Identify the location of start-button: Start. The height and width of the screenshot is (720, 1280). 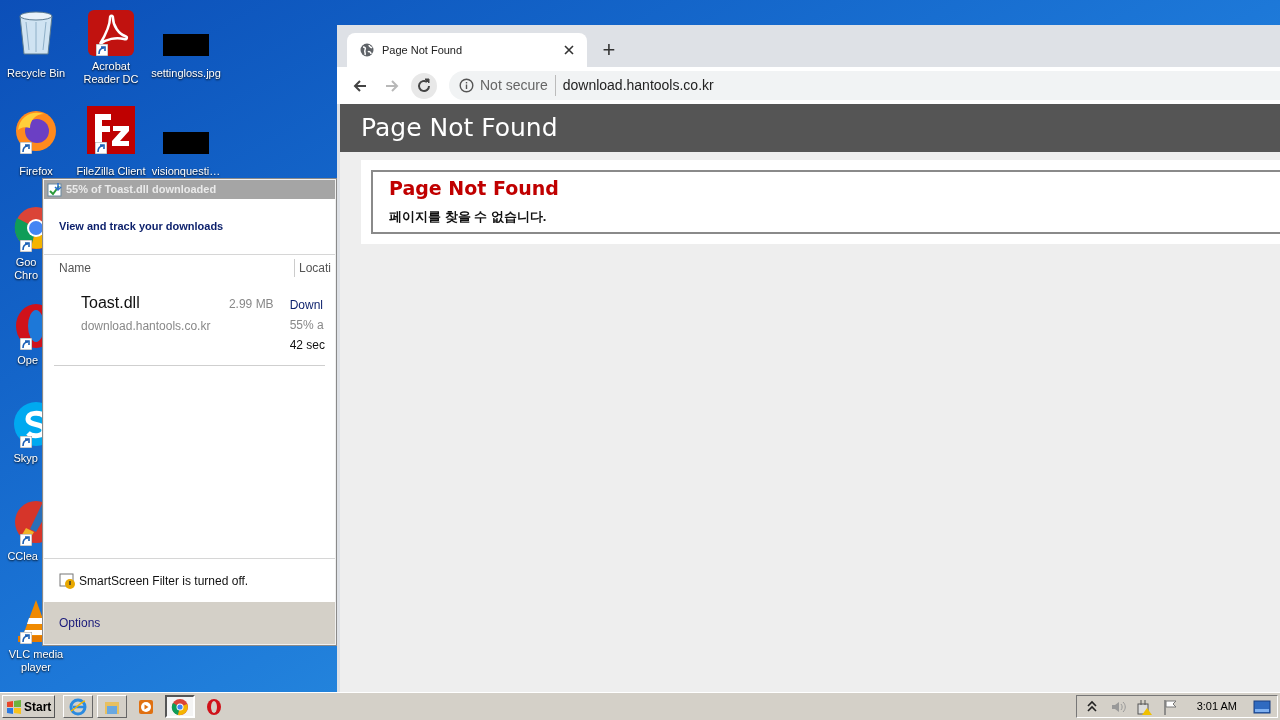
(29, 706).